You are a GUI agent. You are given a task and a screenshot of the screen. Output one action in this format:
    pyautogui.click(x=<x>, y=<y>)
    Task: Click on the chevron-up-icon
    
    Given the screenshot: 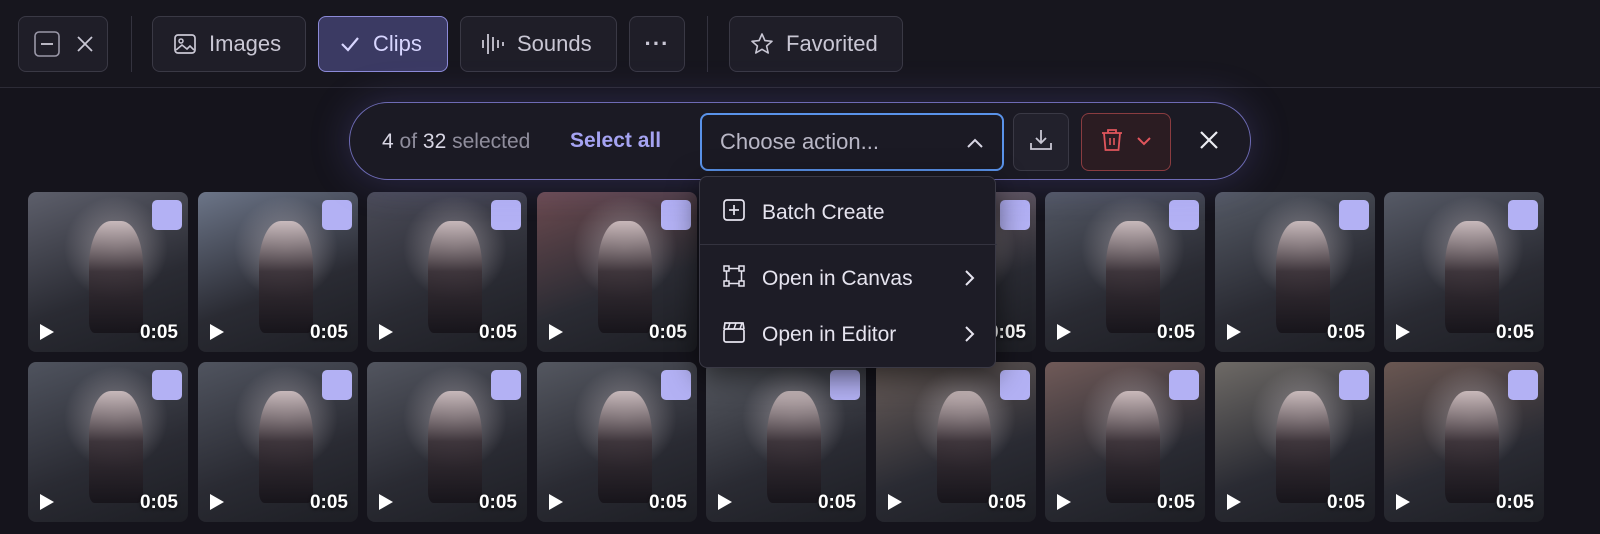 What is the action you would take?
    pyautogui.click(x=975, y=142)
    